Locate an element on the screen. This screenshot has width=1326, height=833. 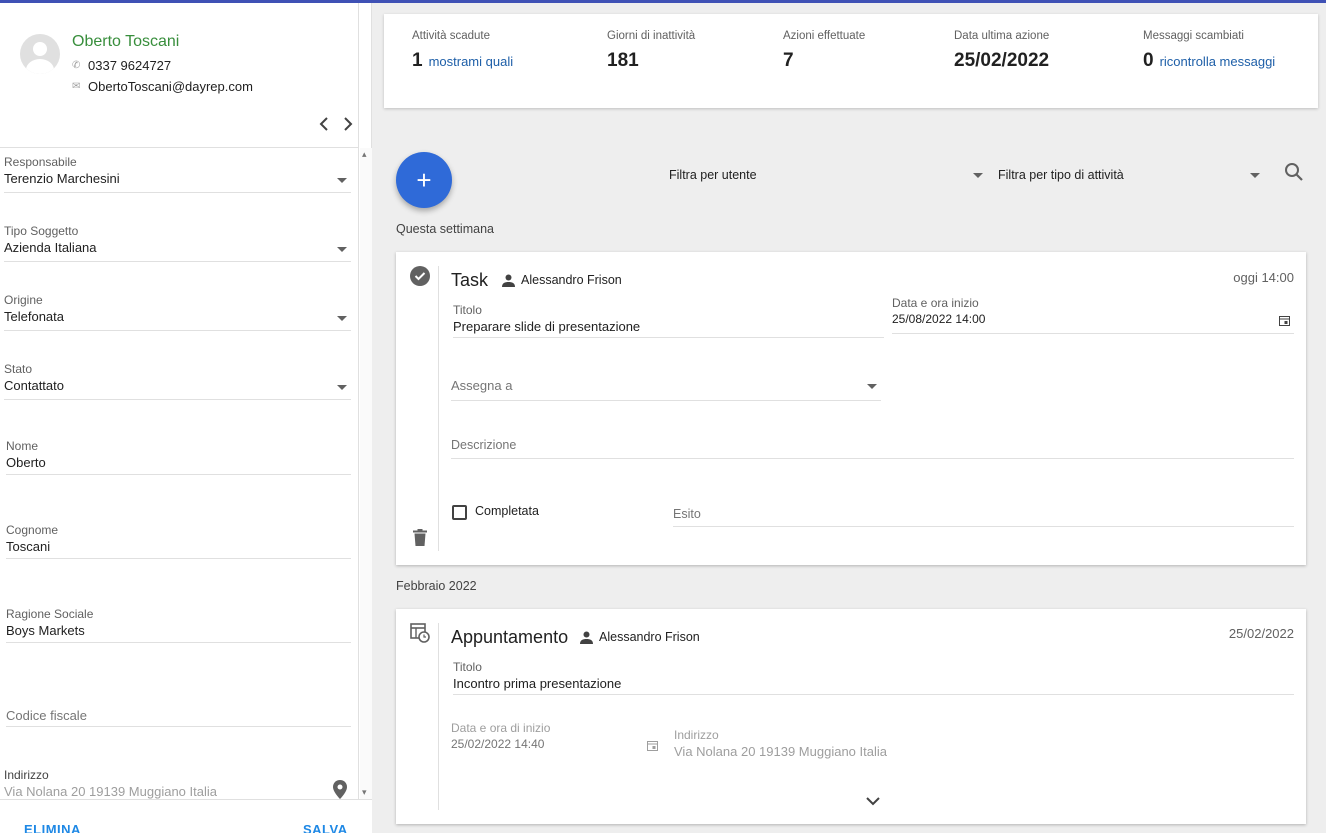
filter-type-select: Filtra per tipo di attività is located at coordinates (1061, 175).